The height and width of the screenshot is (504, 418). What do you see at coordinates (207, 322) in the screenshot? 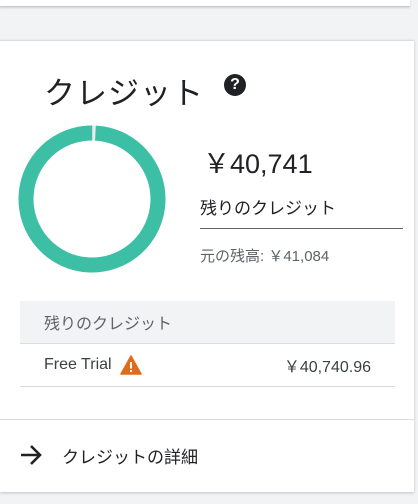
I see `table-header: 残りのクレジット` at bounding box center [207, 322].